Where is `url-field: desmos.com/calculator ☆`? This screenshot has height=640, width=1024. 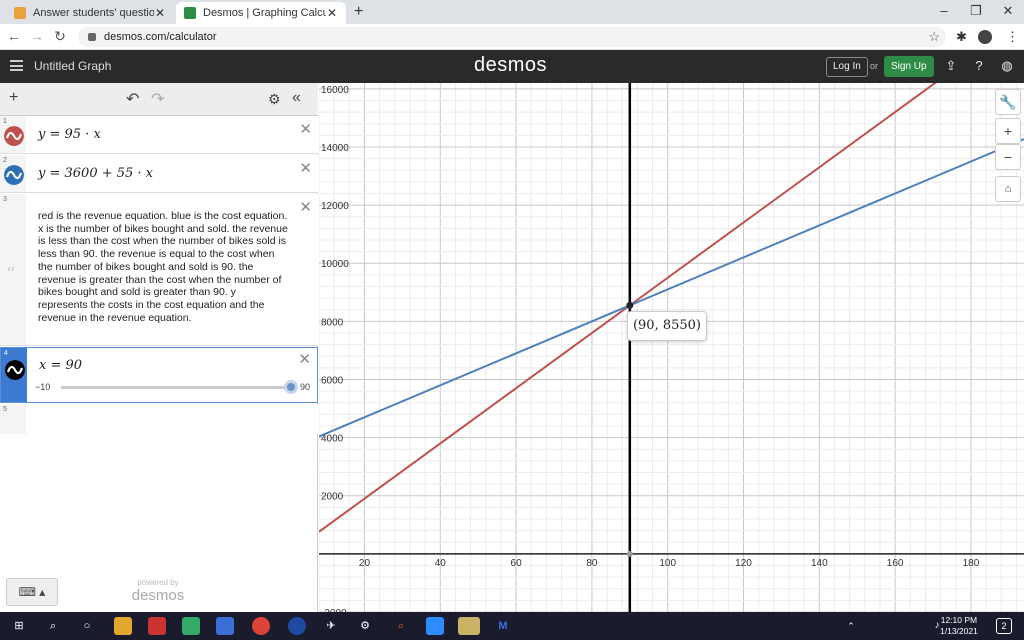
url-field: desmos.com/calculator ☆ is located at coordinates (512, 37).